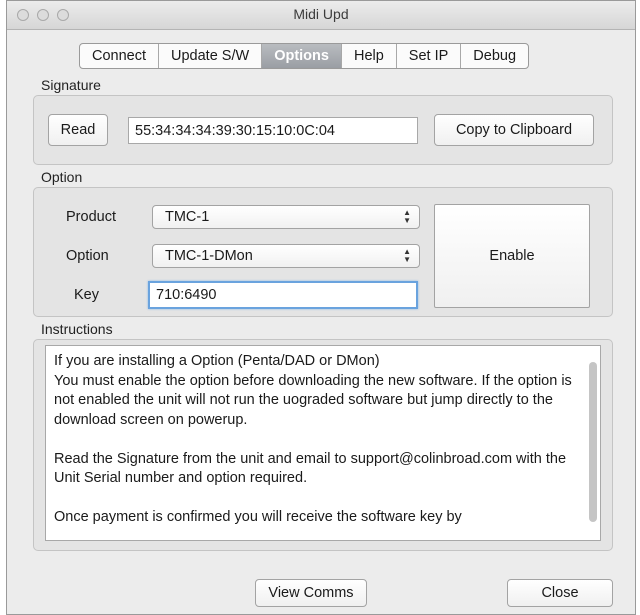  Describe the element at coordinates (91, 217) in the screenshot. I see `product-label: Product` at that location.